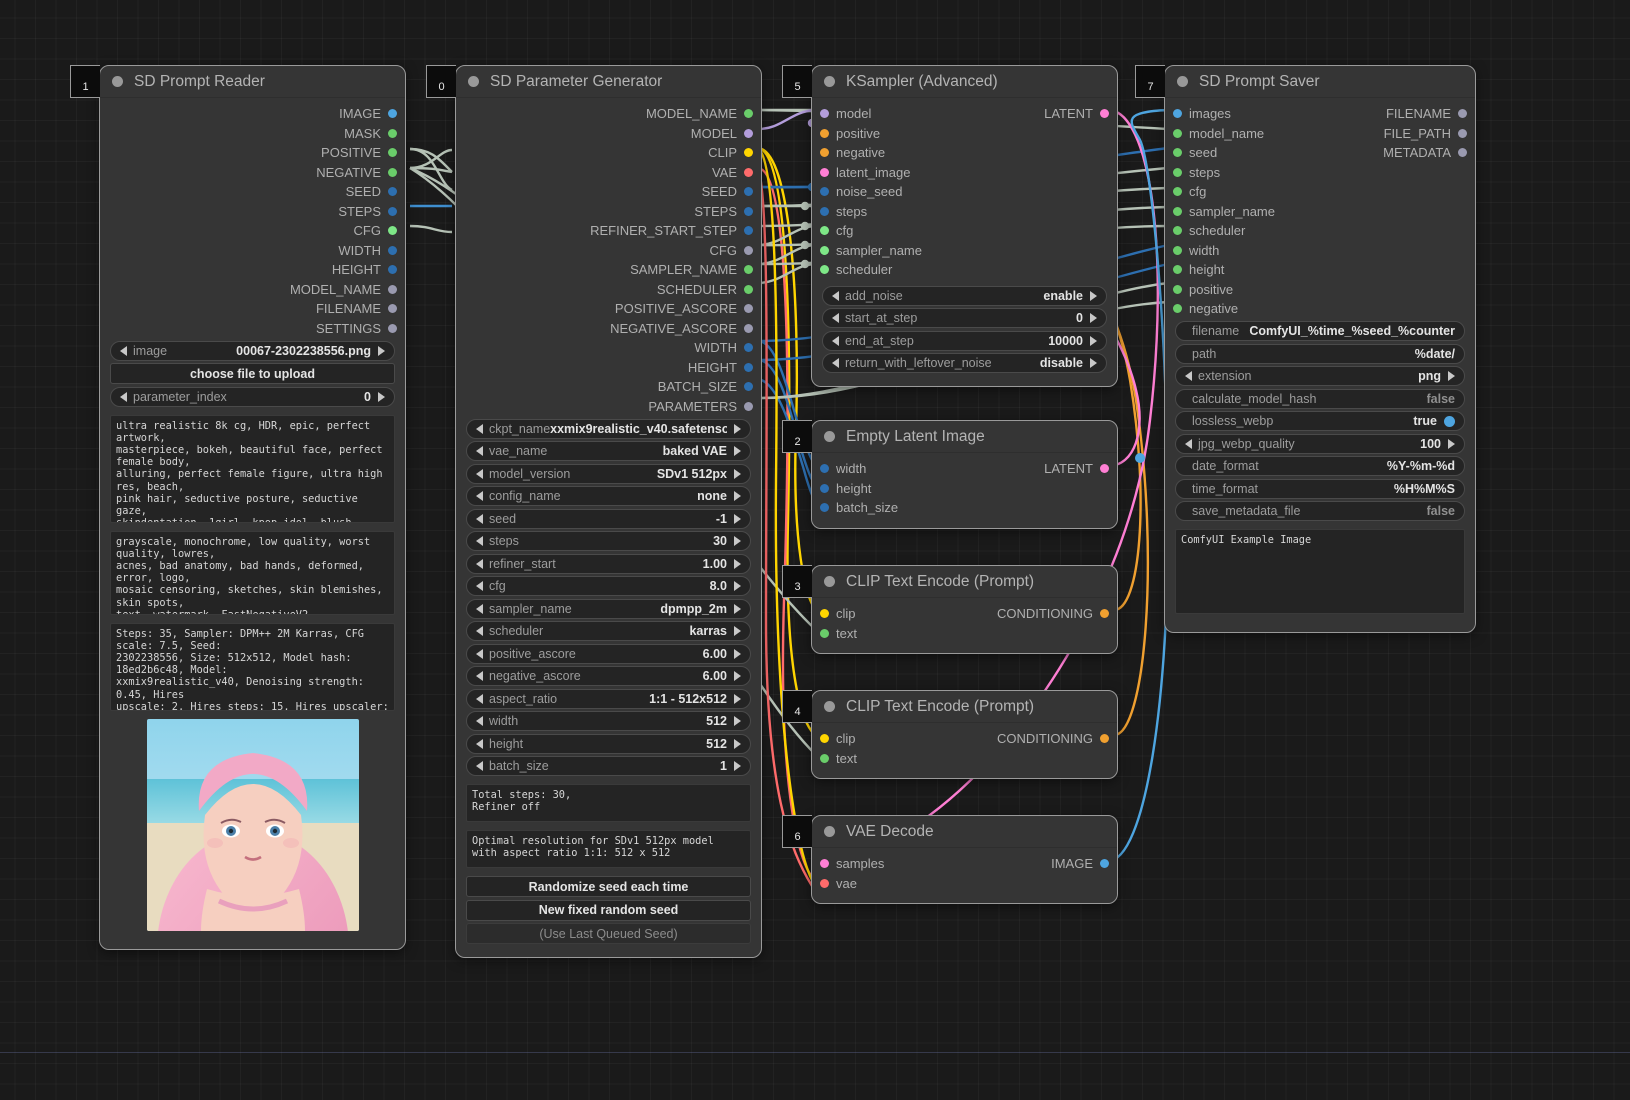 Image resolution: width=1630 pixels, height=1100 pixels. Describe the element at coordinates (1320, 251) in the screenshot. I see `input-slot-width: width` at that location.